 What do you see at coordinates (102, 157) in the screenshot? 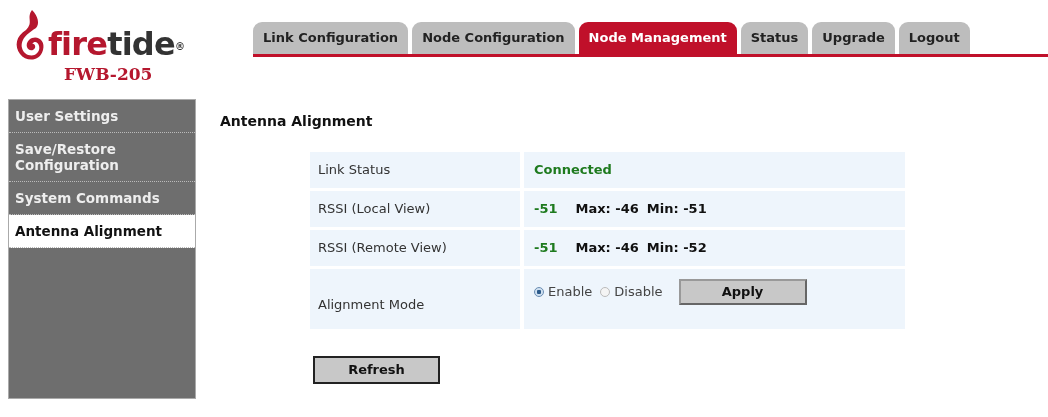
I see `sidebar-item: Save/Restore Configuration` at bounding box center [102, 157].